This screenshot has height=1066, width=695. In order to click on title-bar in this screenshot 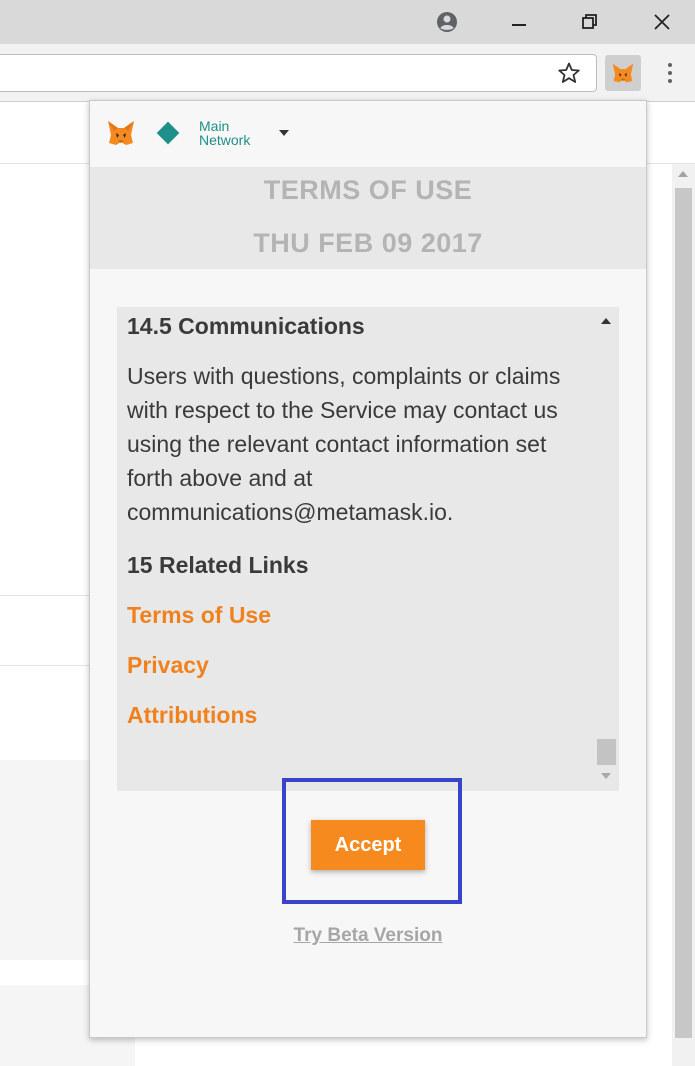, I will do `click(347, 22)`.